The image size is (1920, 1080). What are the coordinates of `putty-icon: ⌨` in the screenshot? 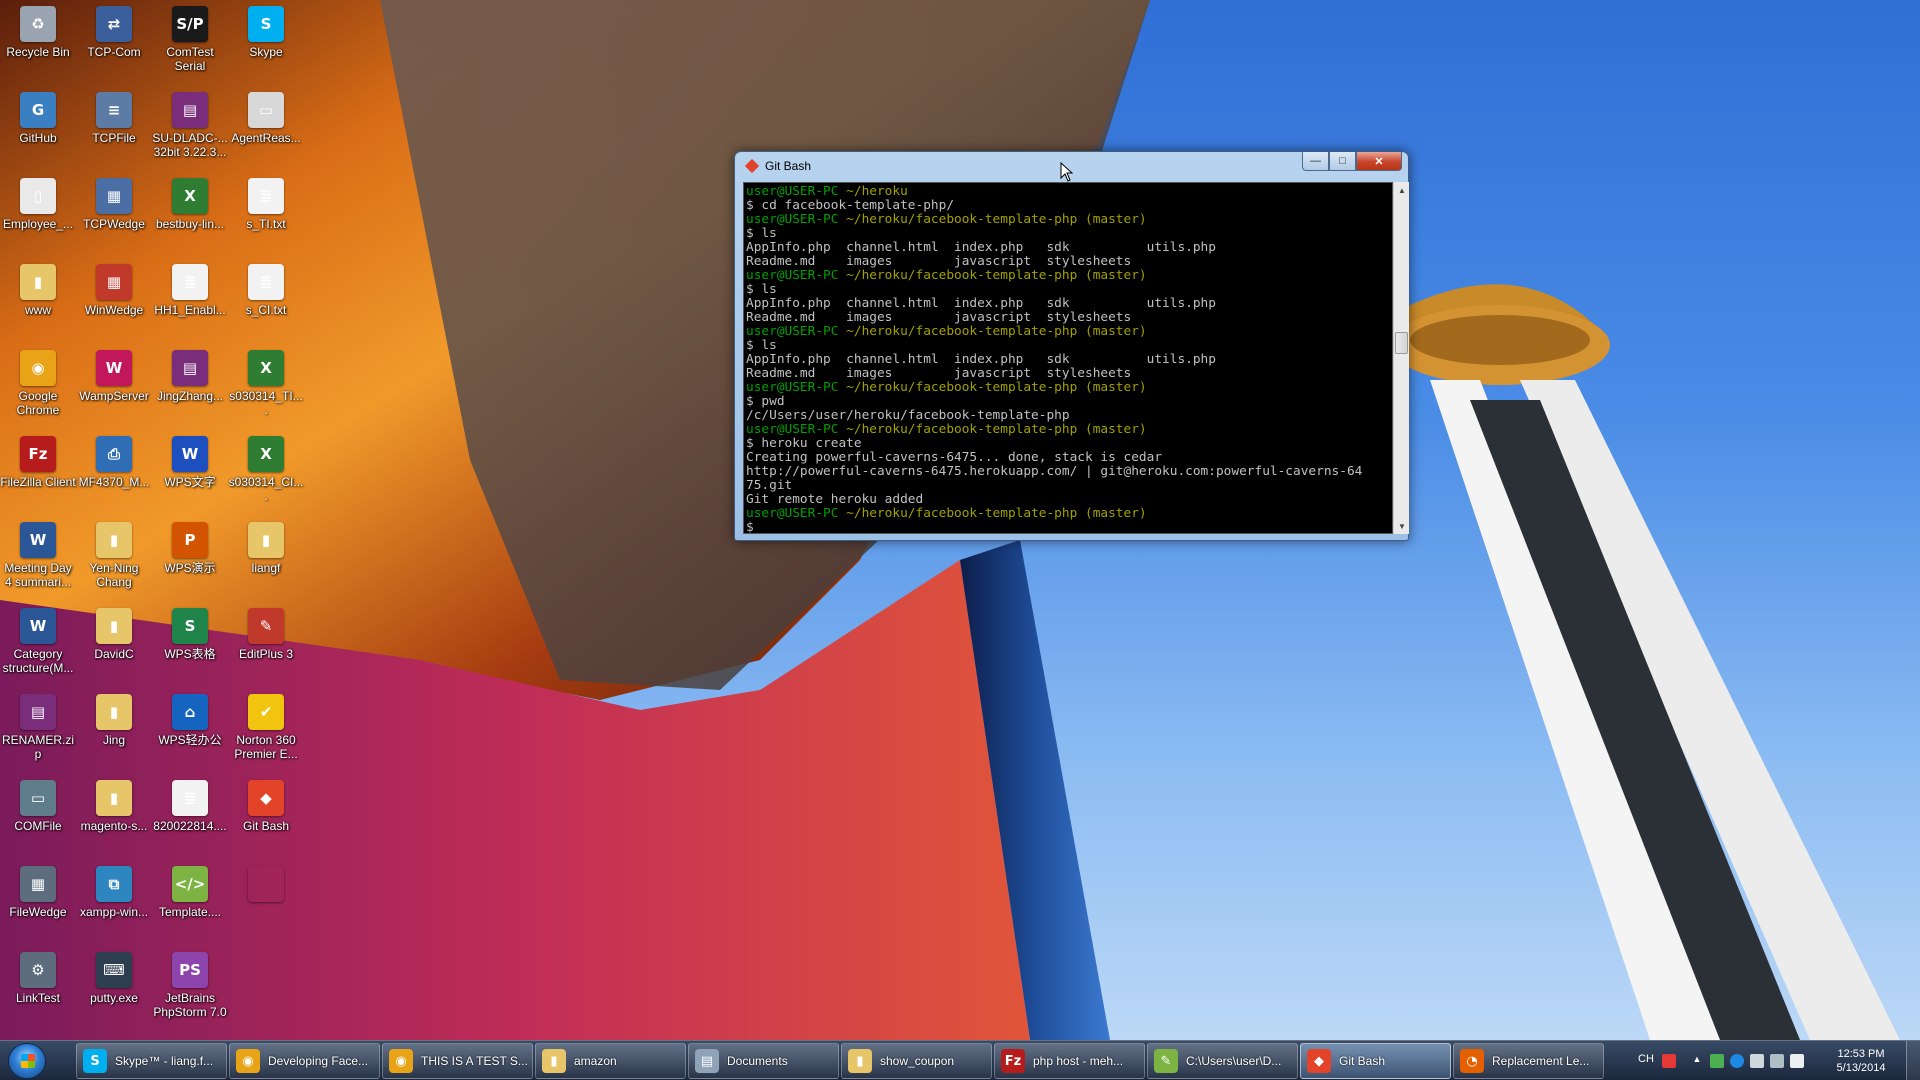 It's located at (114, 970).